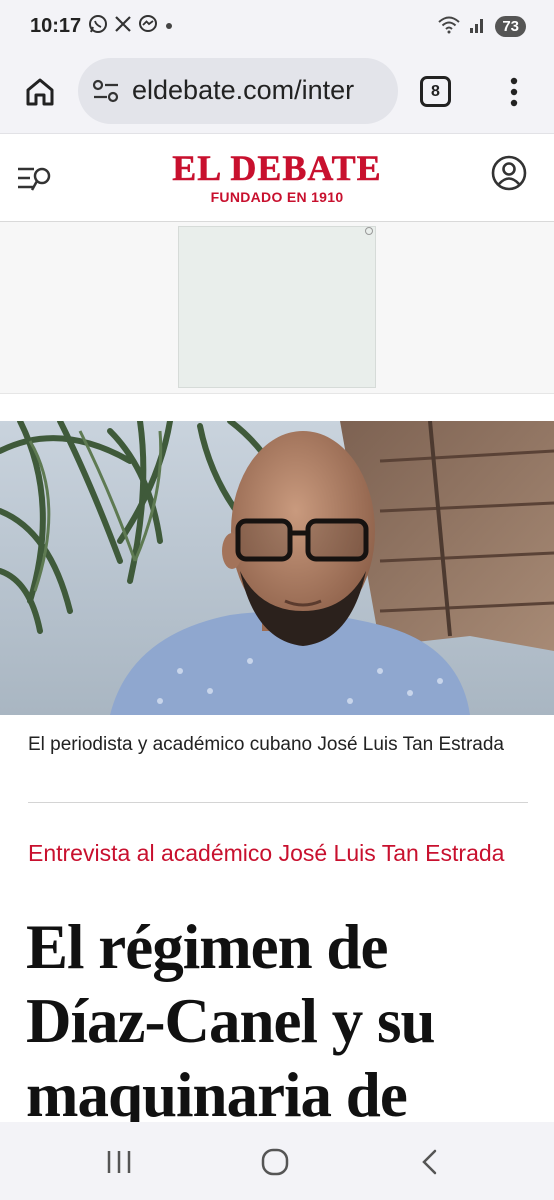 This screenshot has width=554, height=1200. I want to click on site-settings-icon, so click(106, 93).